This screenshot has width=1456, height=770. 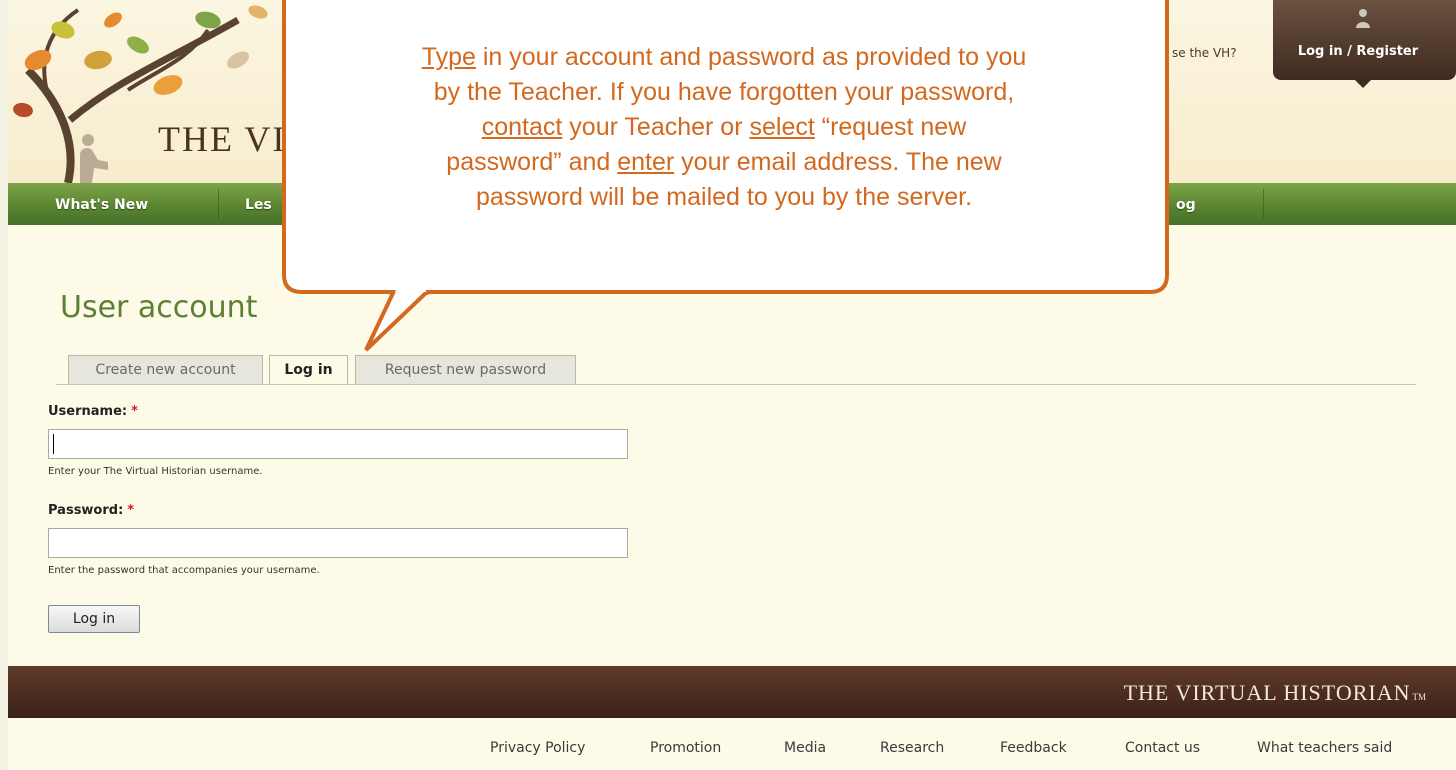 I want to click on callout-line-3-mid: your Teacher or, so click(x=656, y=127).